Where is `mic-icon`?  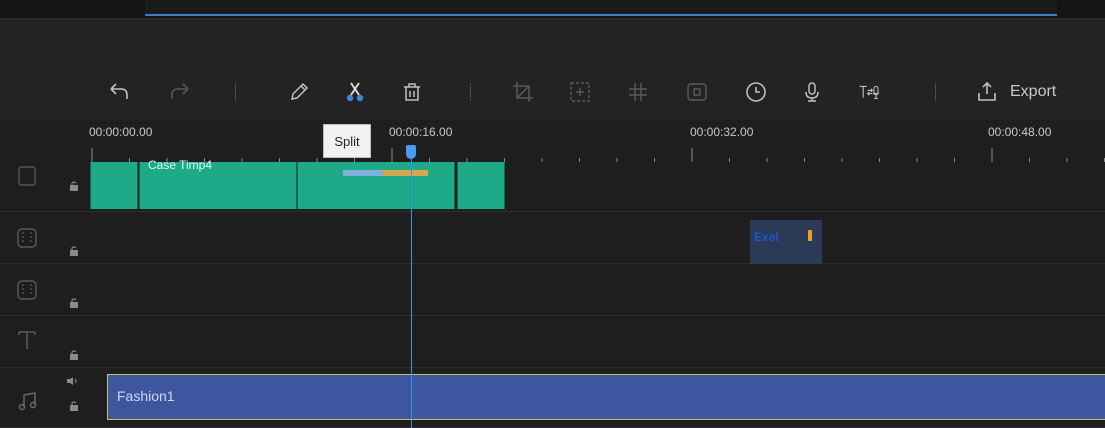
mic-icon is located at coordinates (812, 92).